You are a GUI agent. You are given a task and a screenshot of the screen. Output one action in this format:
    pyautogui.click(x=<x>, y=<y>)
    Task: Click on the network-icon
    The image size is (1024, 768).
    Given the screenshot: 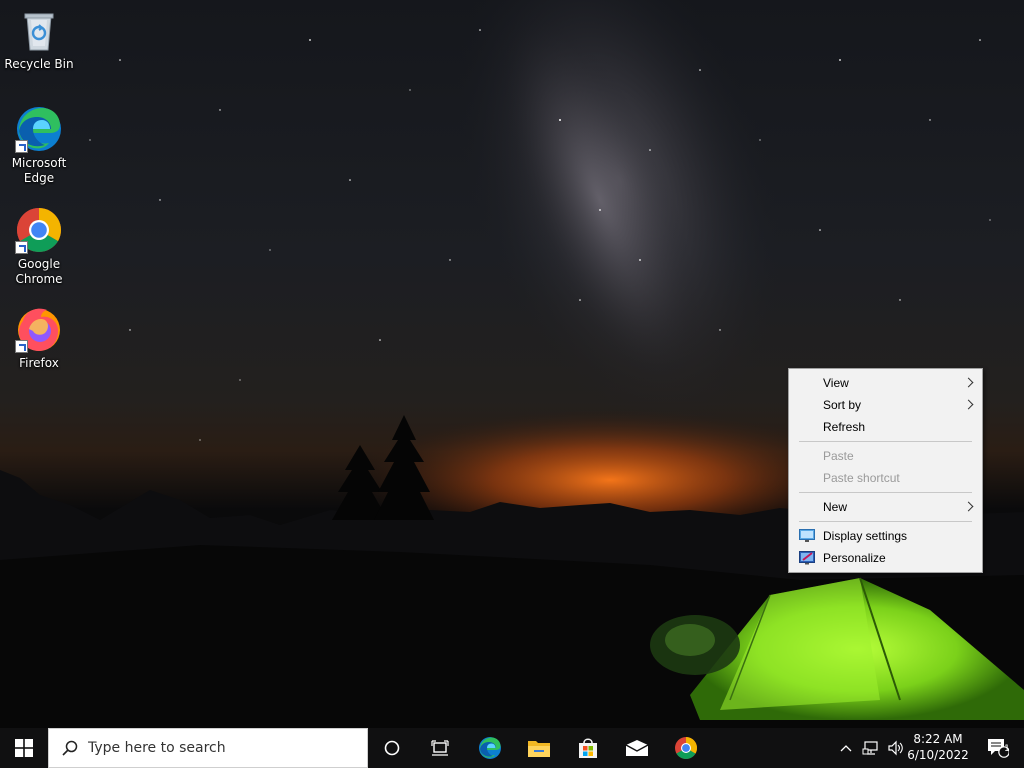 What is the action you would take?
    pyautogui.click(x=870, y=748)
    